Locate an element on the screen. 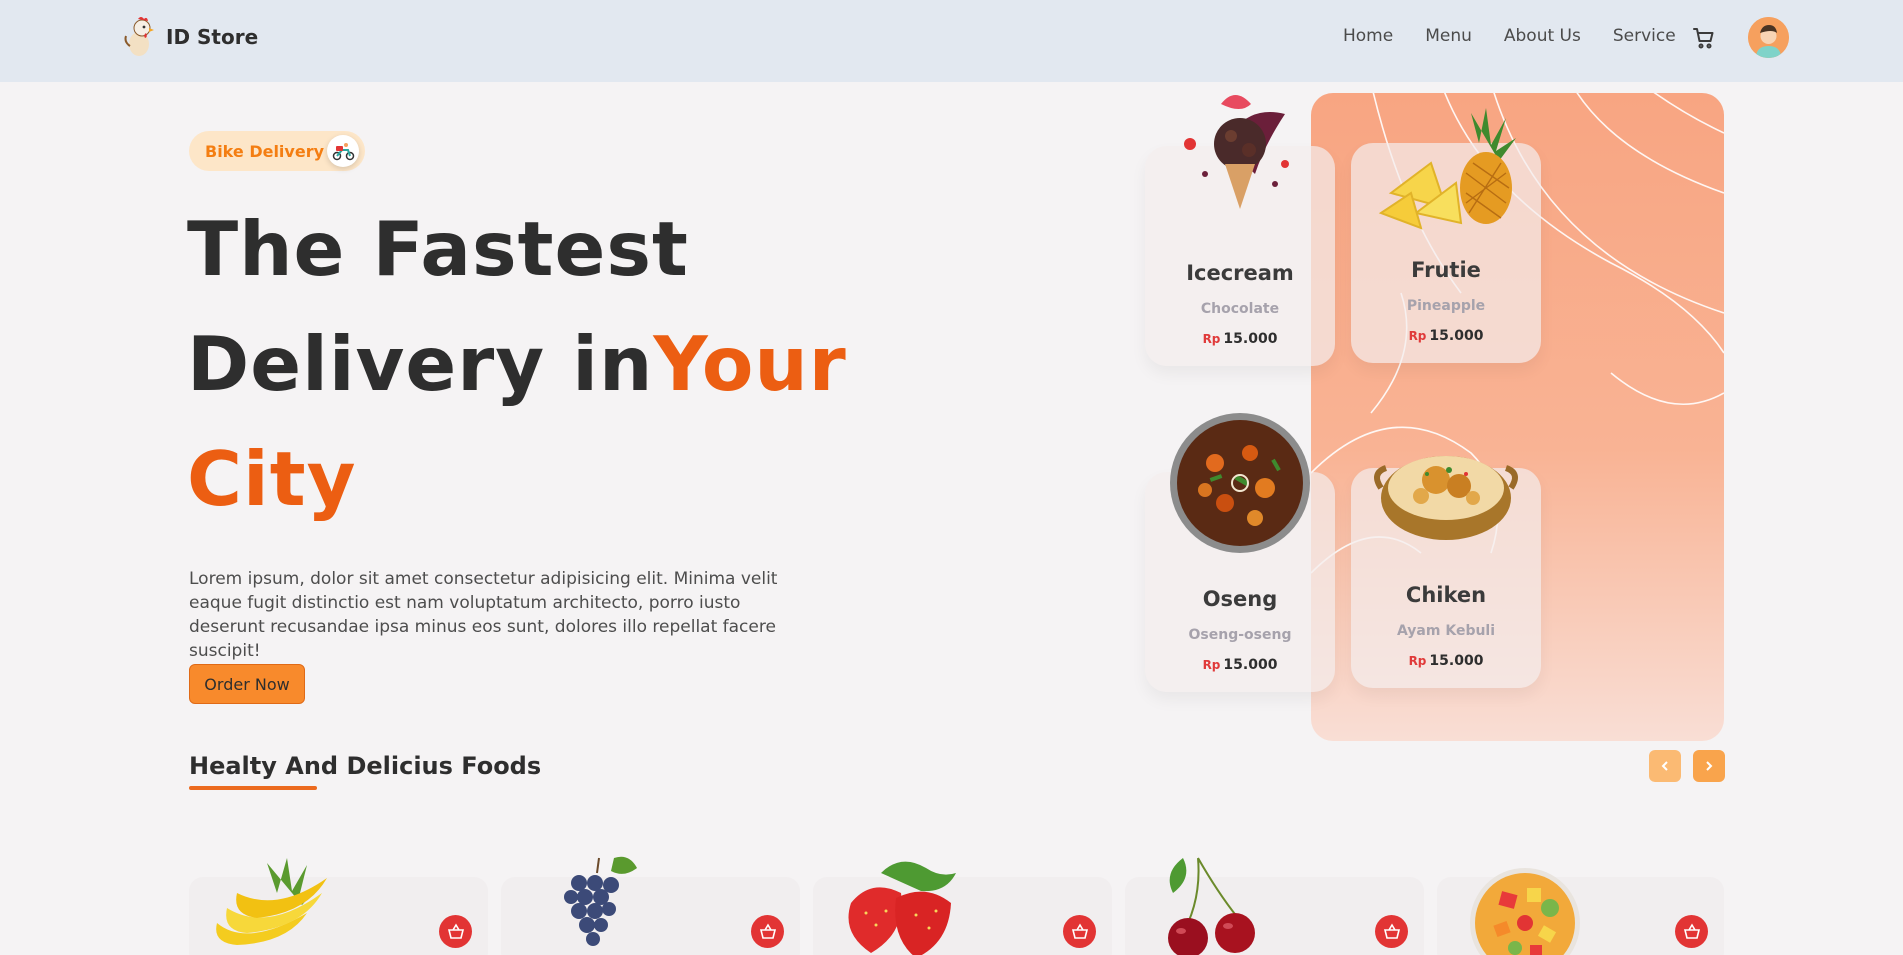 The width and height of the screenshot is (1903, 955). hero-headline: The Fastest Delivery inYour City is located at coordinates (547, 364).